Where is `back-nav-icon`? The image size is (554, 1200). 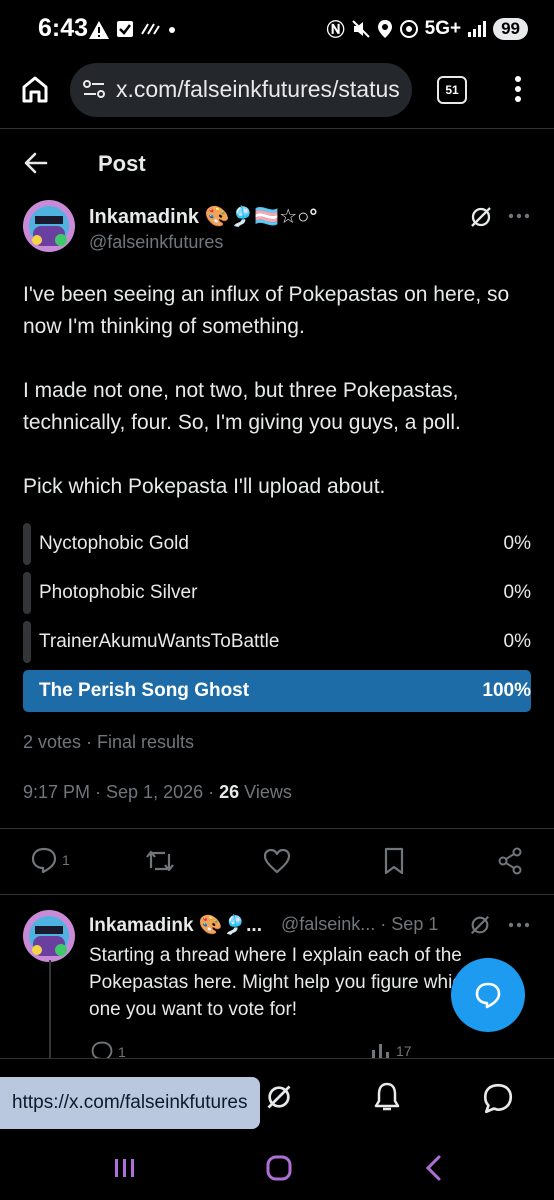
back-nav-icon is located at coordinates (433, 1168).